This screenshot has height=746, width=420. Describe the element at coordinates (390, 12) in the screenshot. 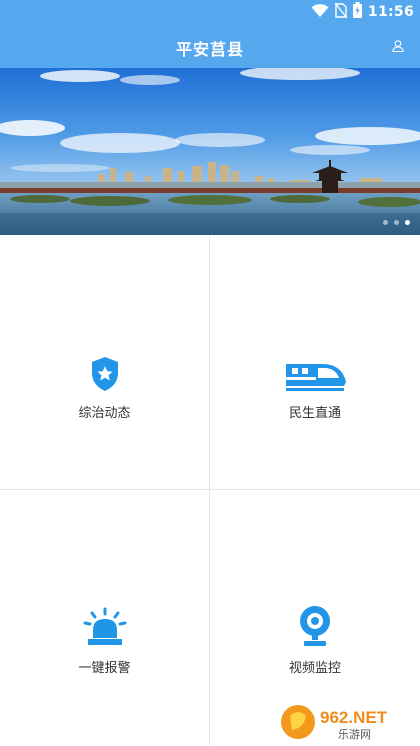

I see `status-time: 11:56` at that location.